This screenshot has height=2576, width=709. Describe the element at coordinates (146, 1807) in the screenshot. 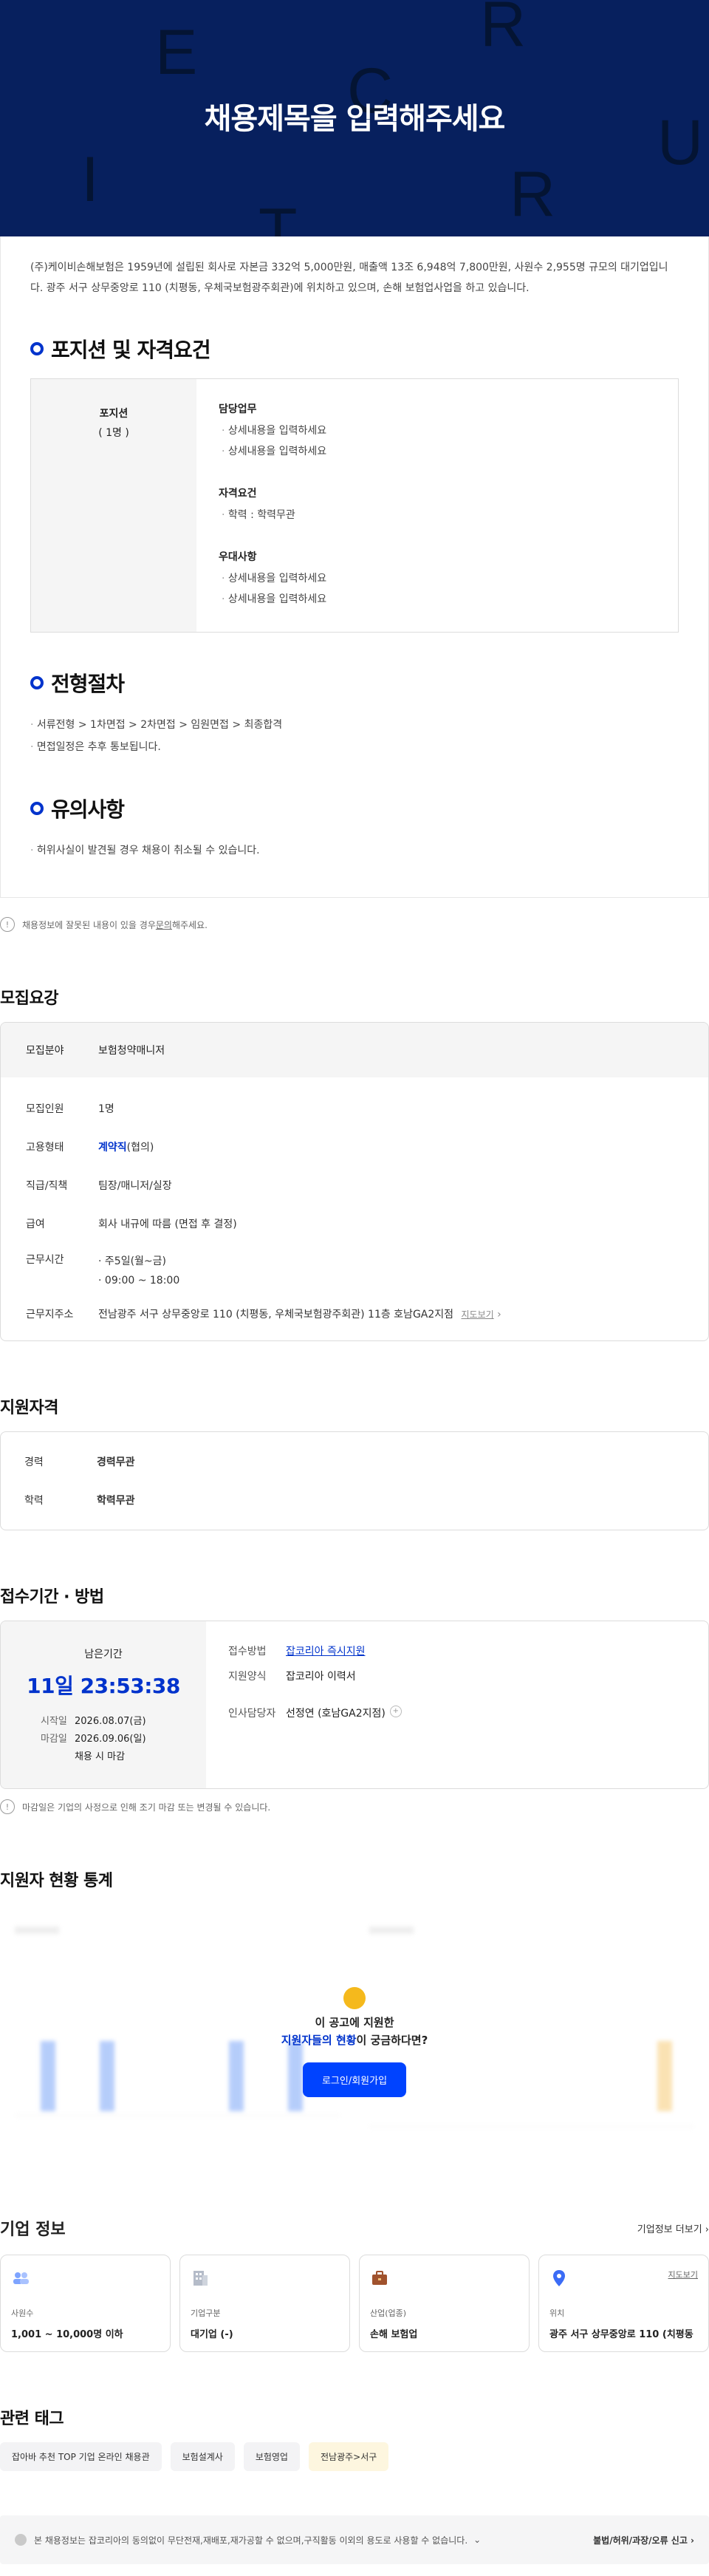

I see `apply-note-text: 마감일은 기업의 사정으로 인해 조기 마감 또는 변경될 수 있습니다.` at that location.